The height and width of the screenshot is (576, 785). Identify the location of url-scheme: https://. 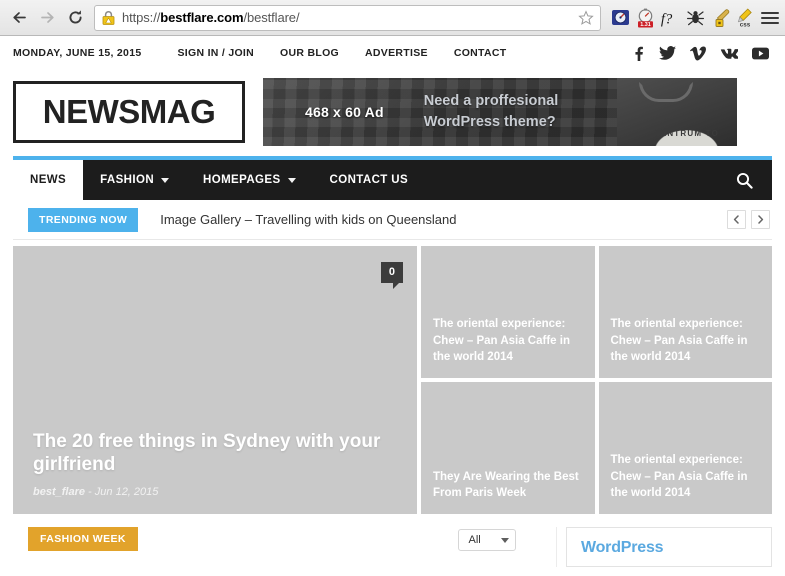
(141, 17).